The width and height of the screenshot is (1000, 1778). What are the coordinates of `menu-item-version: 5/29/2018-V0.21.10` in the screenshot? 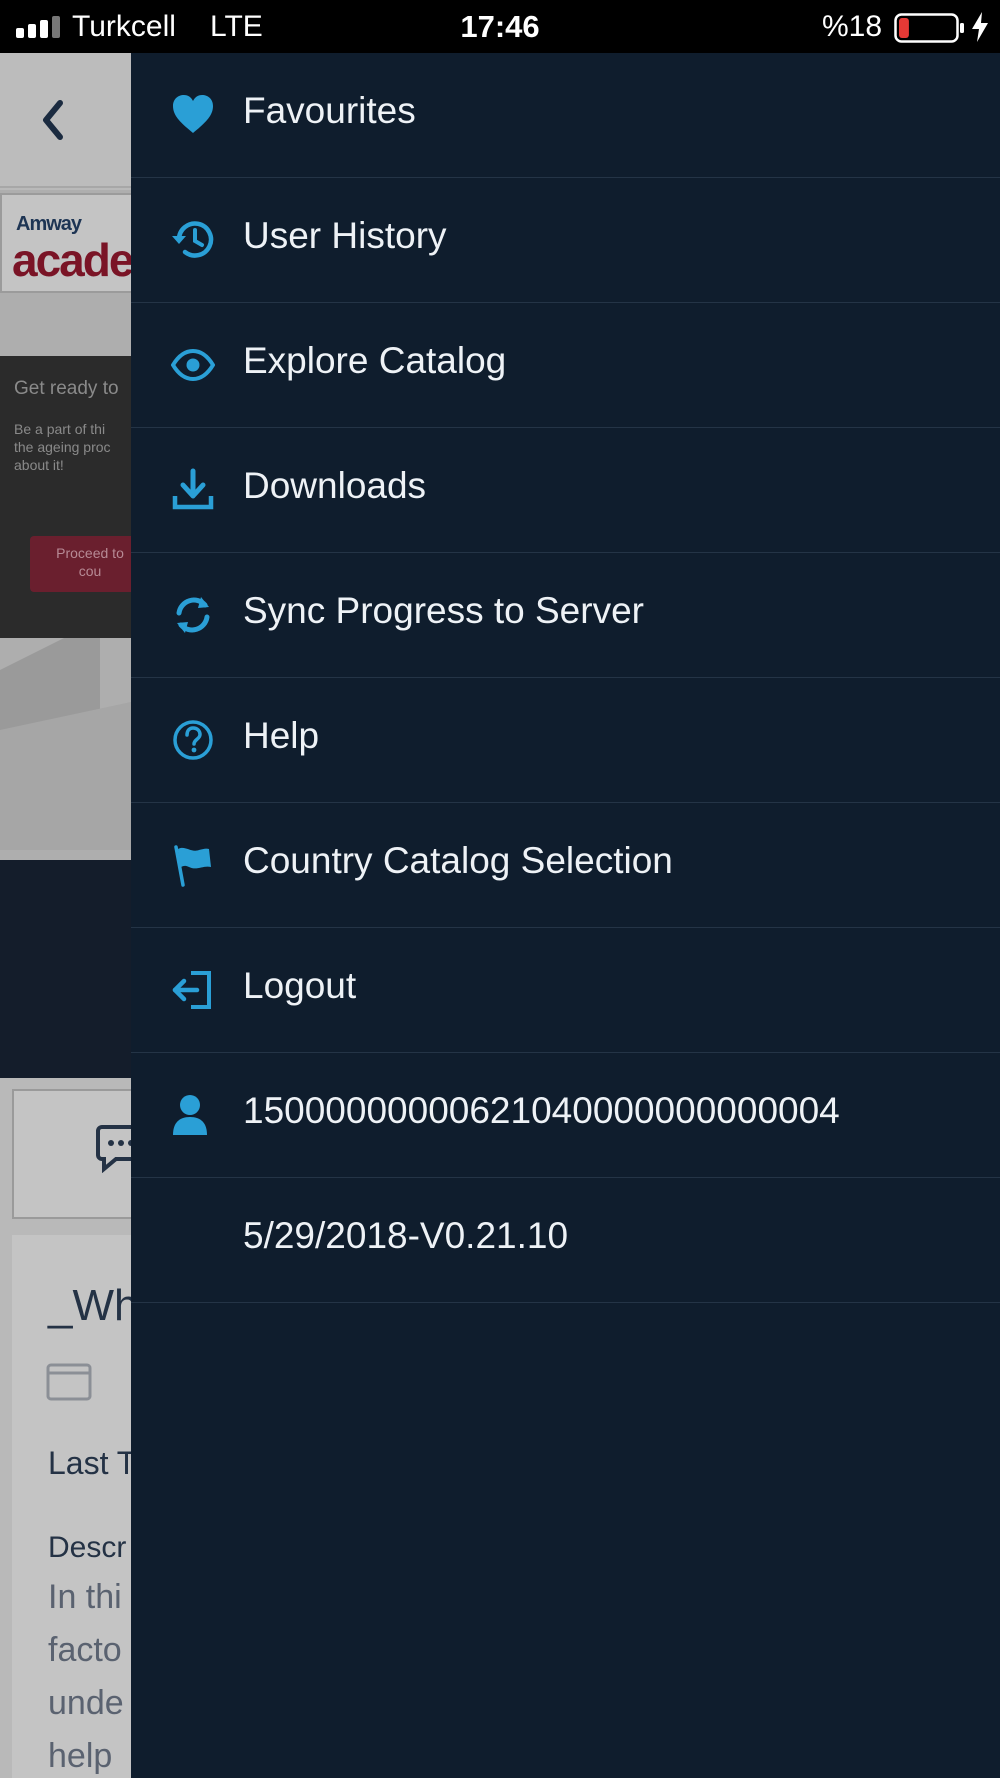 It's located at (565, 1240).